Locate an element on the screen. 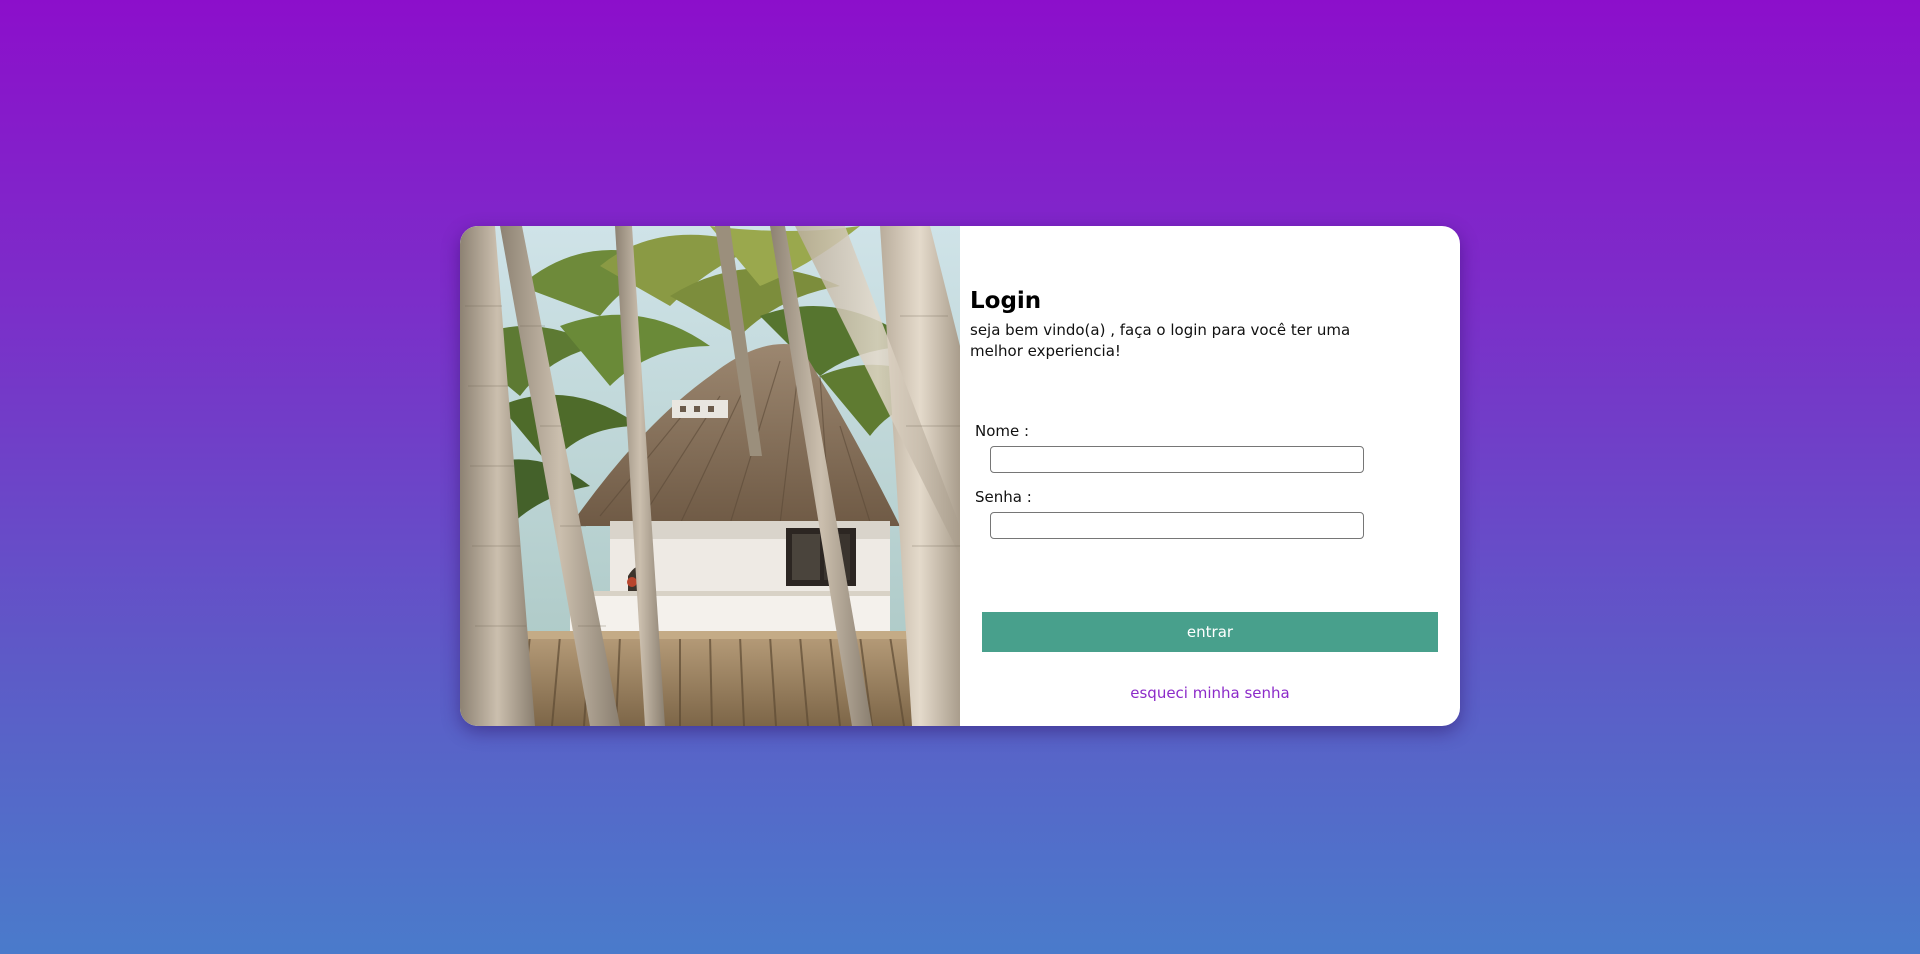 This screenshot has width=1920, height=954. name-input is located at coordinates (1177, 459).